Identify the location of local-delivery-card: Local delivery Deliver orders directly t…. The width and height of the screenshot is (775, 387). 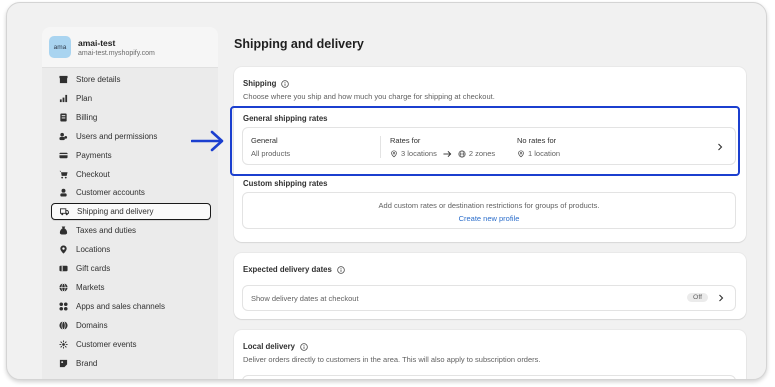
(490, 354).